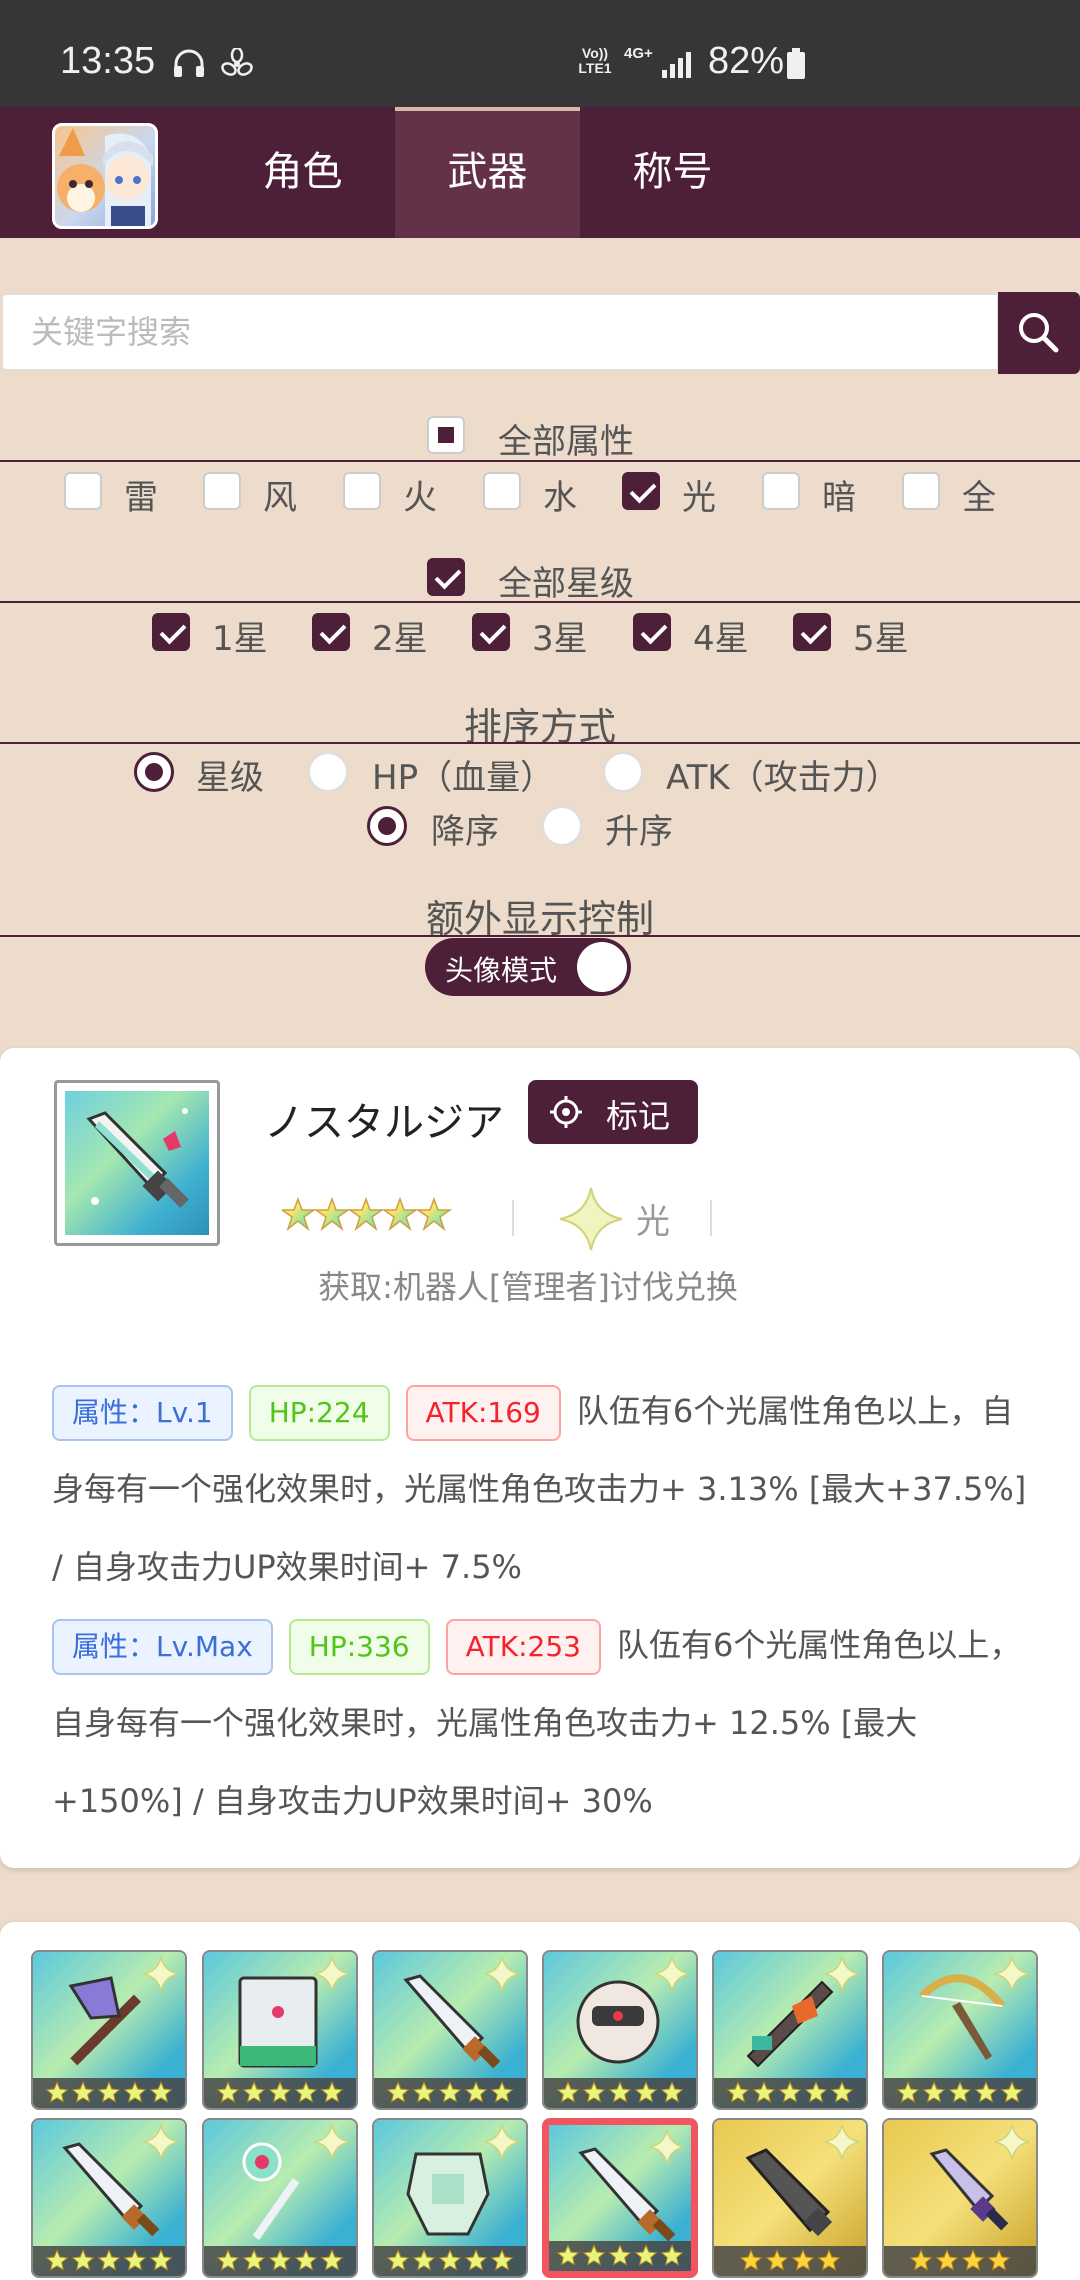 This screenshot has width=1080, height=2280. I want to click on order-asc-radio, so click(562, 826).